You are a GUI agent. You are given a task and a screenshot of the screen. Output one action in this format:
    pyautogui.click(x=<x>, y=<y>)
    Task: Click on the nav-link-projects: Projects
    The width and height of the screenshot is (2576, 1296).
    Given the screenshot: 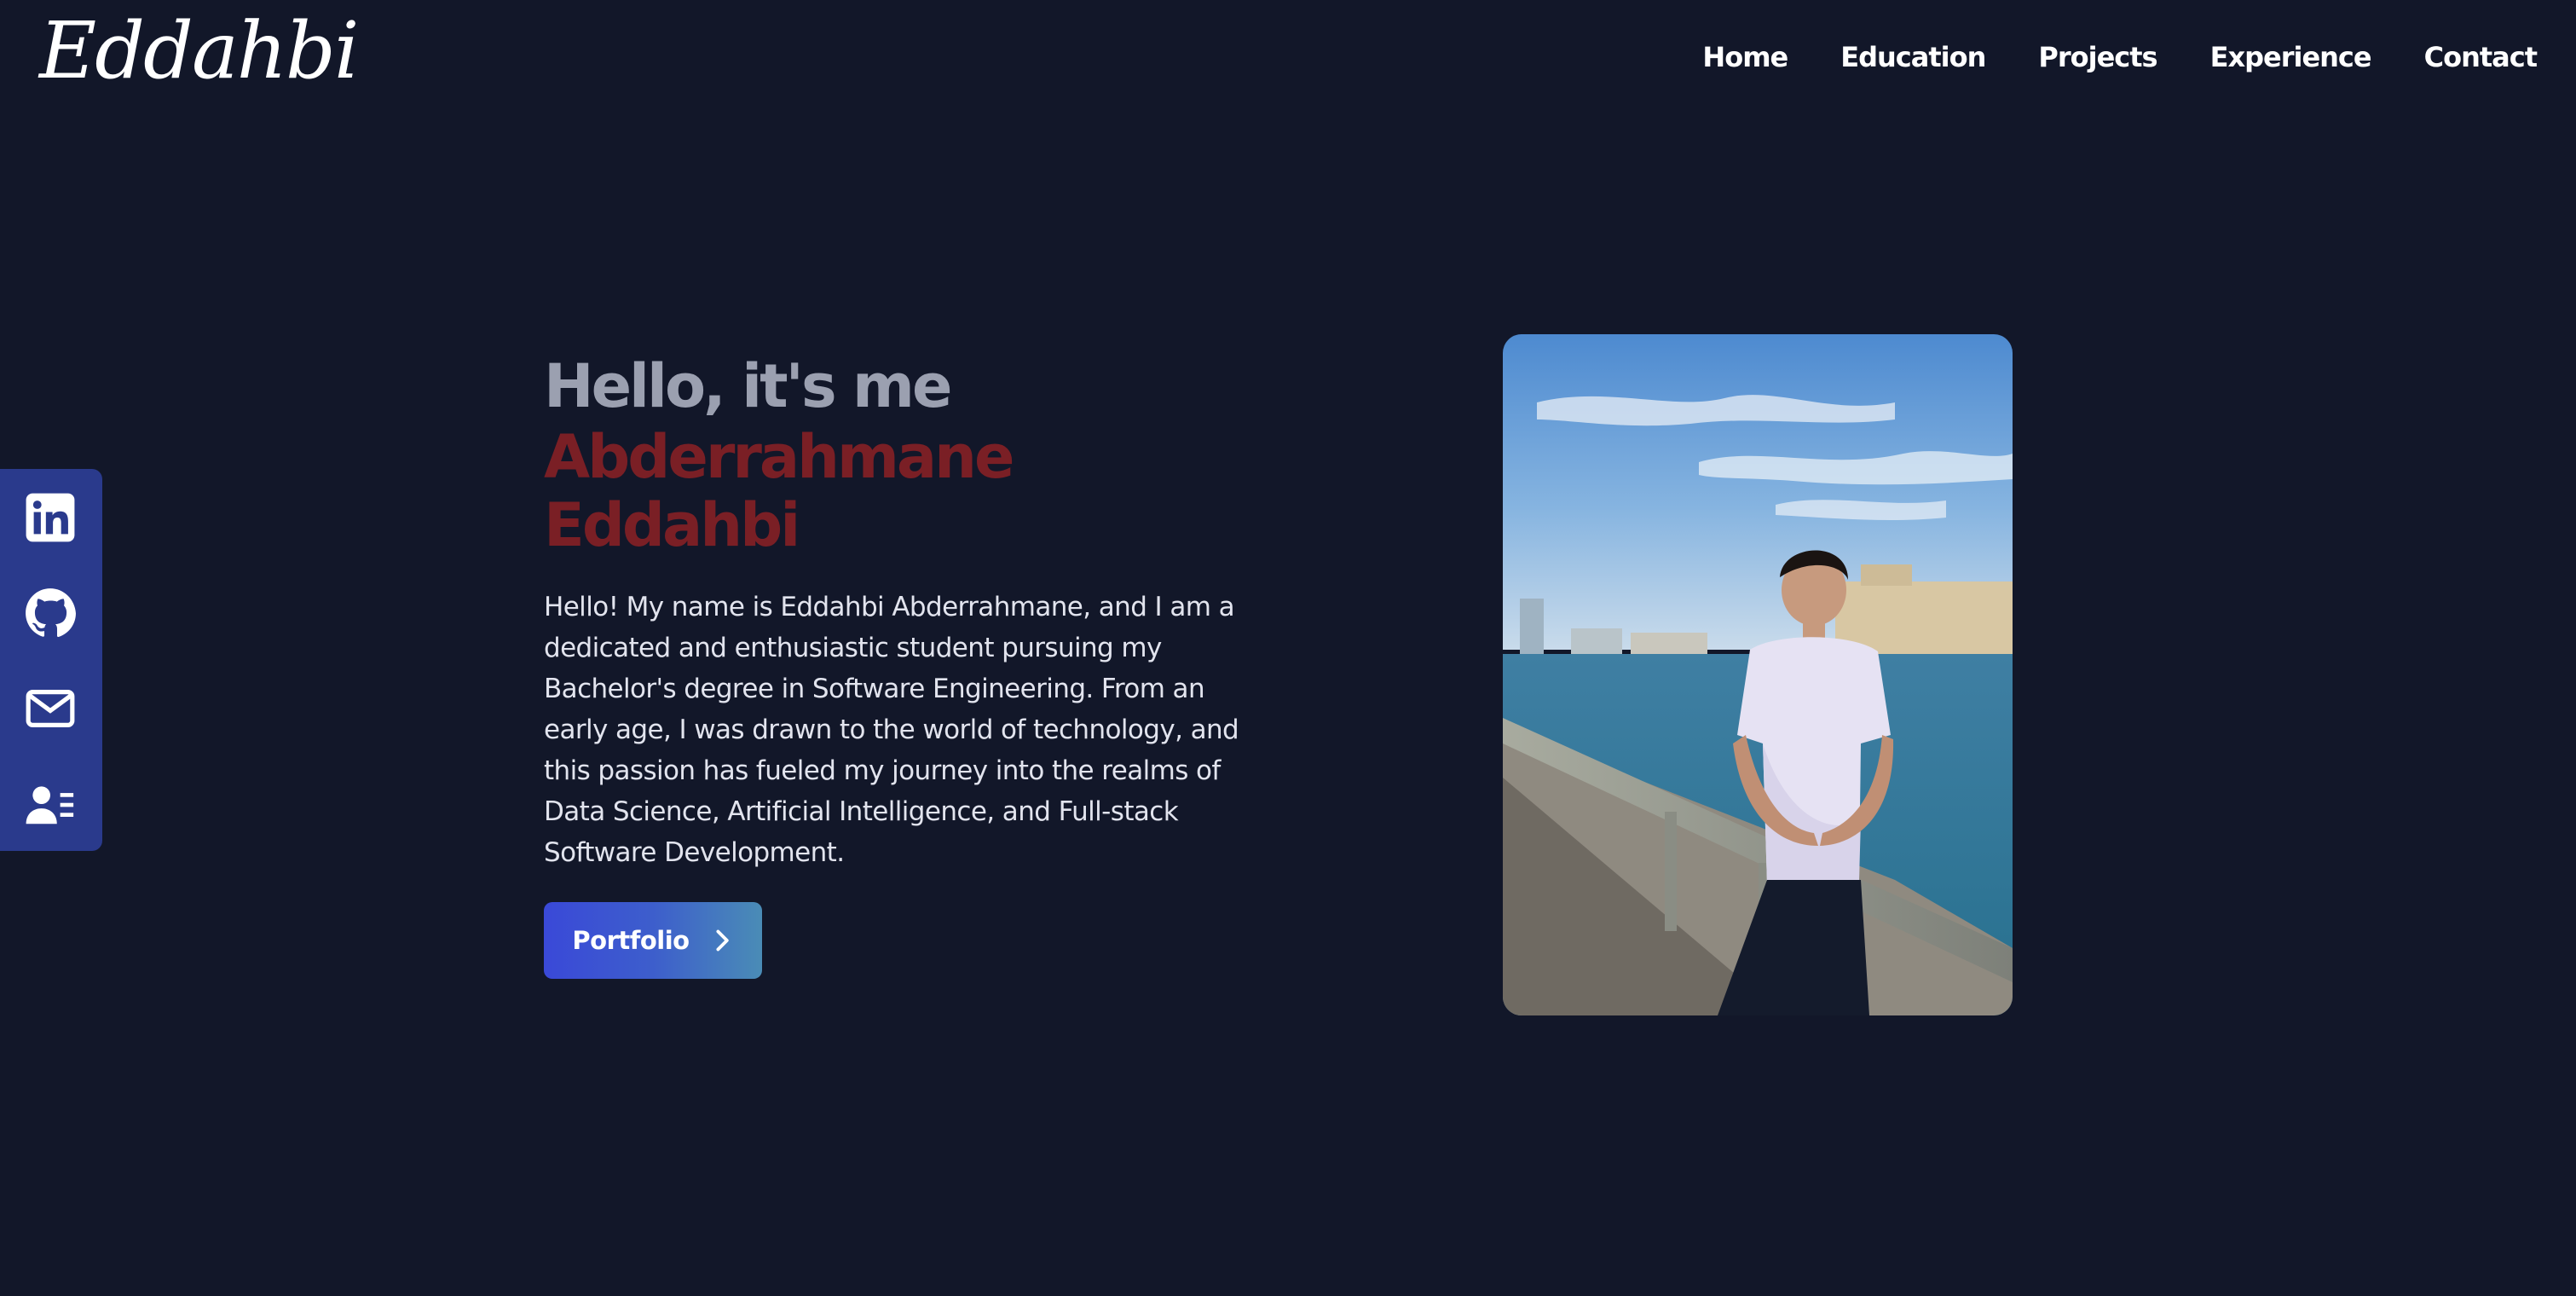 What is the action you would take?
    pyautogui.click(x=2097, y=57)
    